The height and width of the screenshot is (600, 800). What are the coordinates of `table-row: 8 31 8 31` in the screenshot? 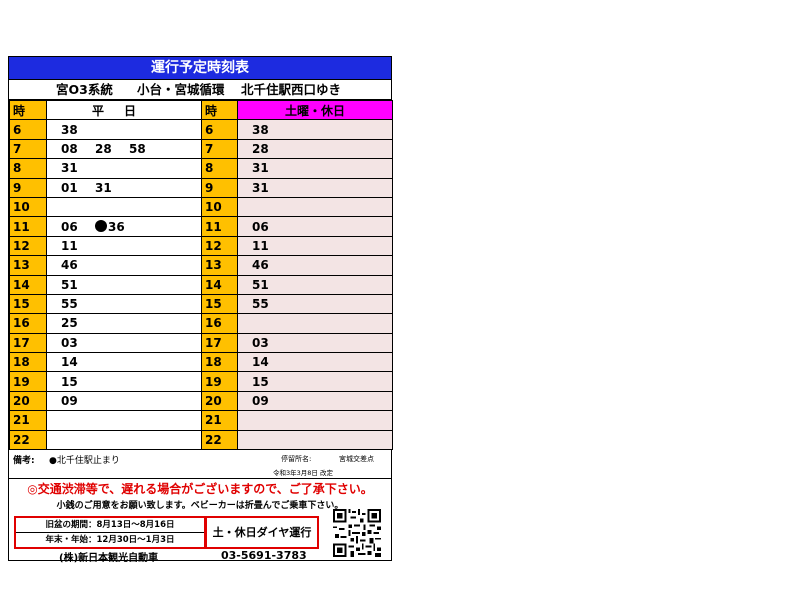 It's located at (201, 168).